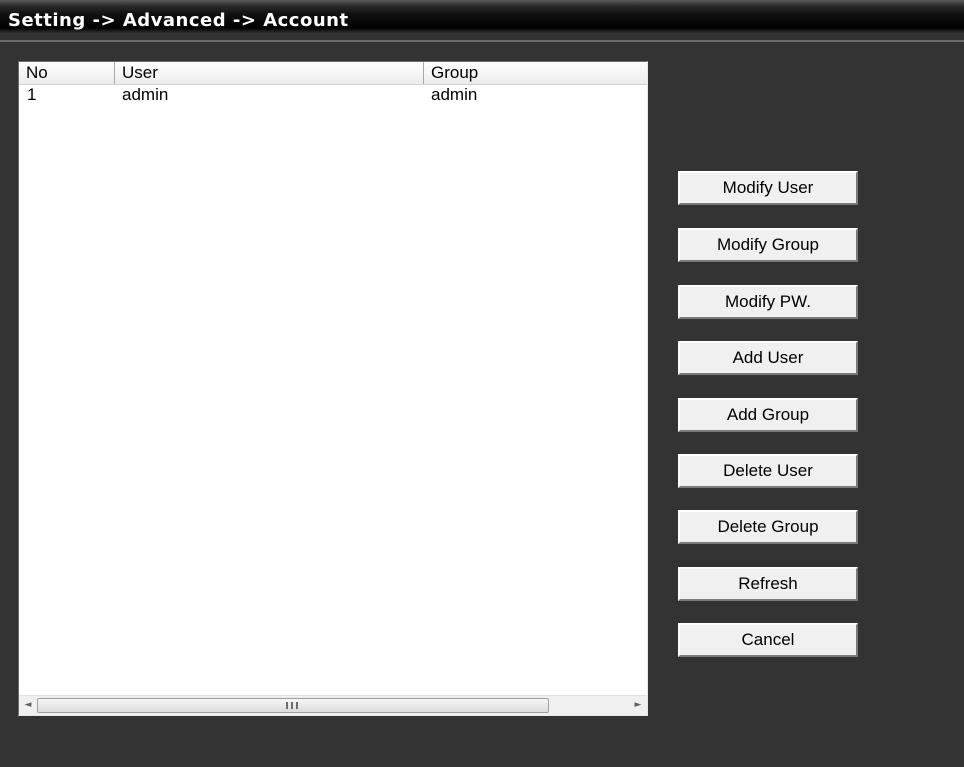 The height and width of the screenshot is (767, 964). What do you see at coordinates (32, 94) in the screenshot?
I see `cell-no: 1` at bounding box center [32, 94].